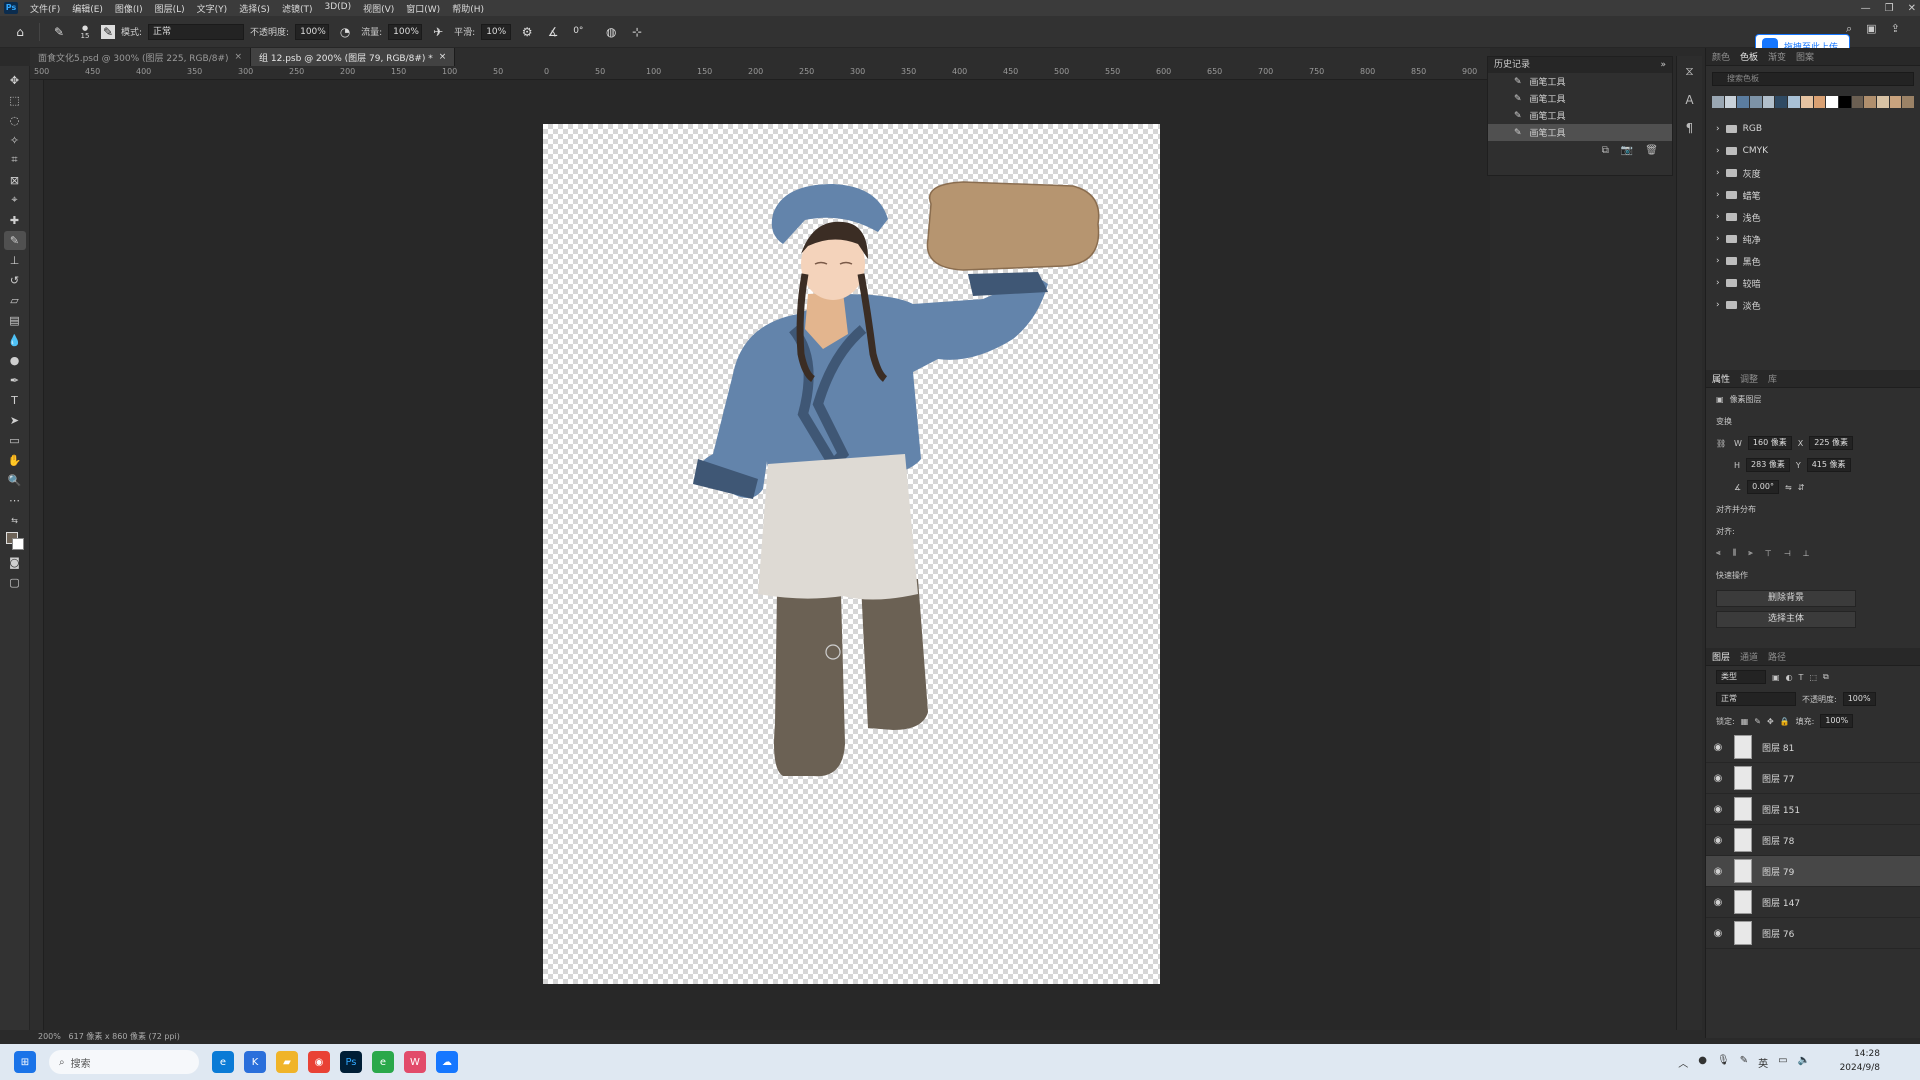 The image size is (1920, 1080). What do you see at coordinates (1813, 871) in the screenshot?
I see `layer-row: ◉ 图层 79` at bounding box center [1813, 871].